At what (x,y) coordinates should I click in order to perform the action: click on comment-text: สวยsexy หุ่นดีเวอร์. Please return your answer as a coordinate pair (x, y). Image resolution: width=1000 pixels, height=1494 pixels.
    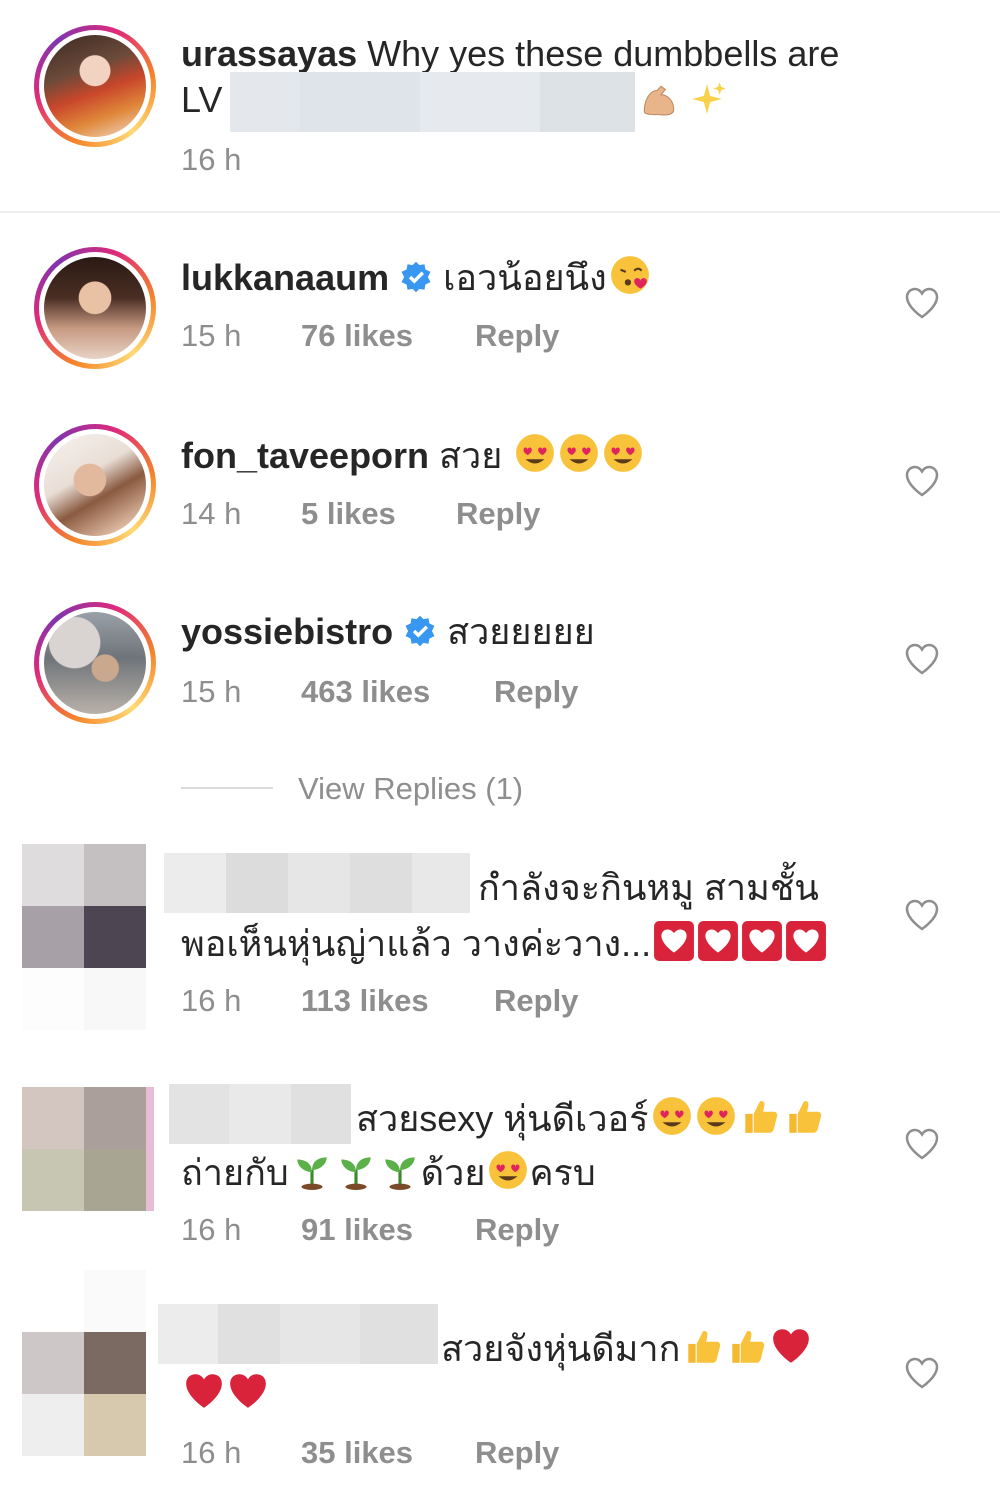
    Looking at the image, I should click on (590, 1118).